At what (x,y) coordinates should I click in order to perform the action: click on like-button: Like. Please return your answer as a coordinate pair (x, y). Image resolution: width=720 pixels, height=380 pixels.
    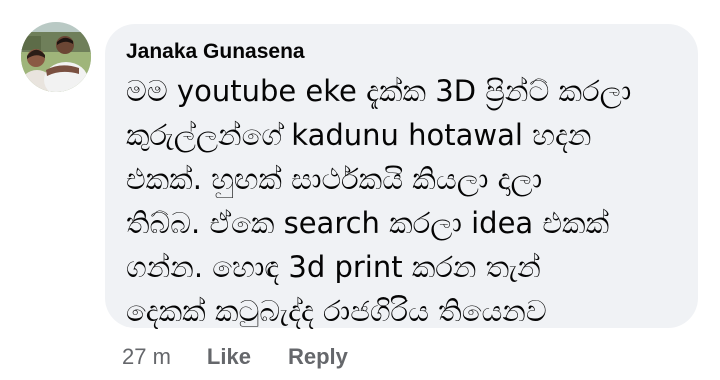
    Looking at the image, I should click on (229, 357).